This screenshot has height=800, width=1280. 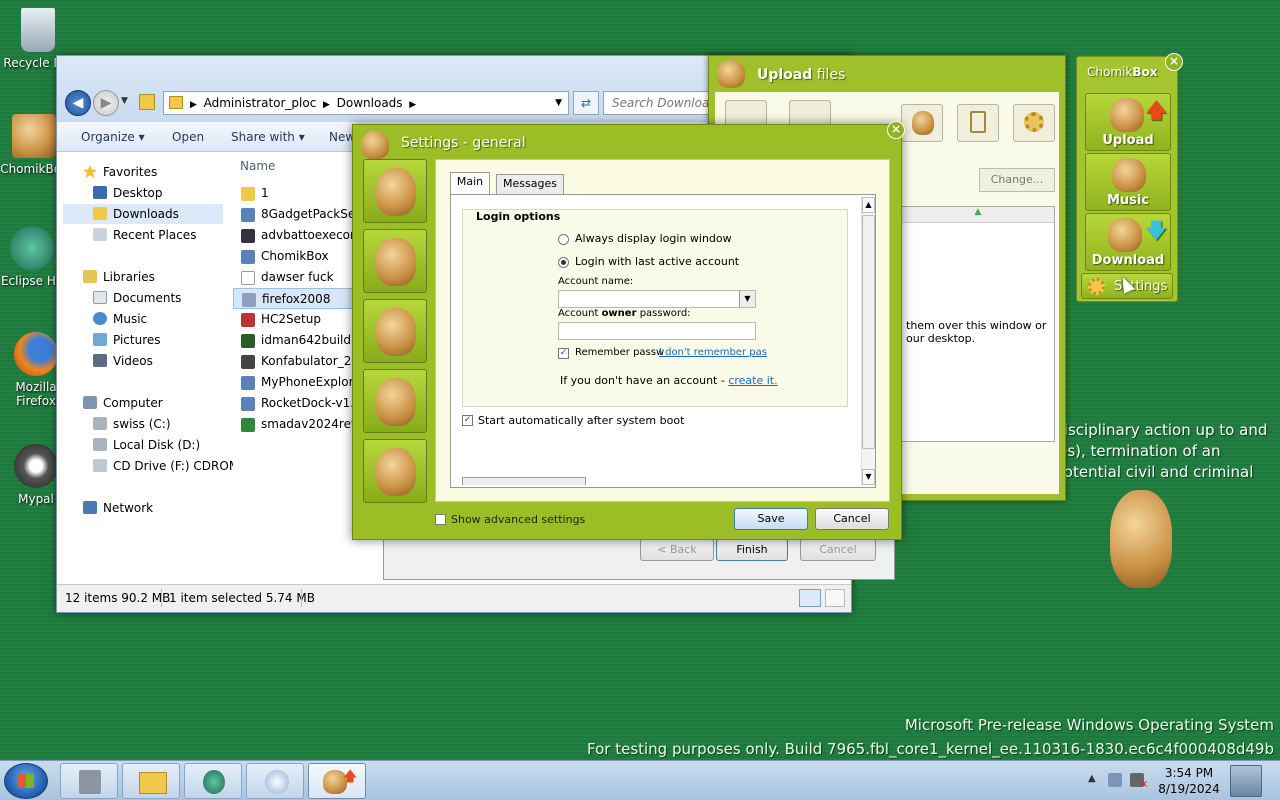 I want to click on show-advanced-checkbox, so click(x=440, y=519).